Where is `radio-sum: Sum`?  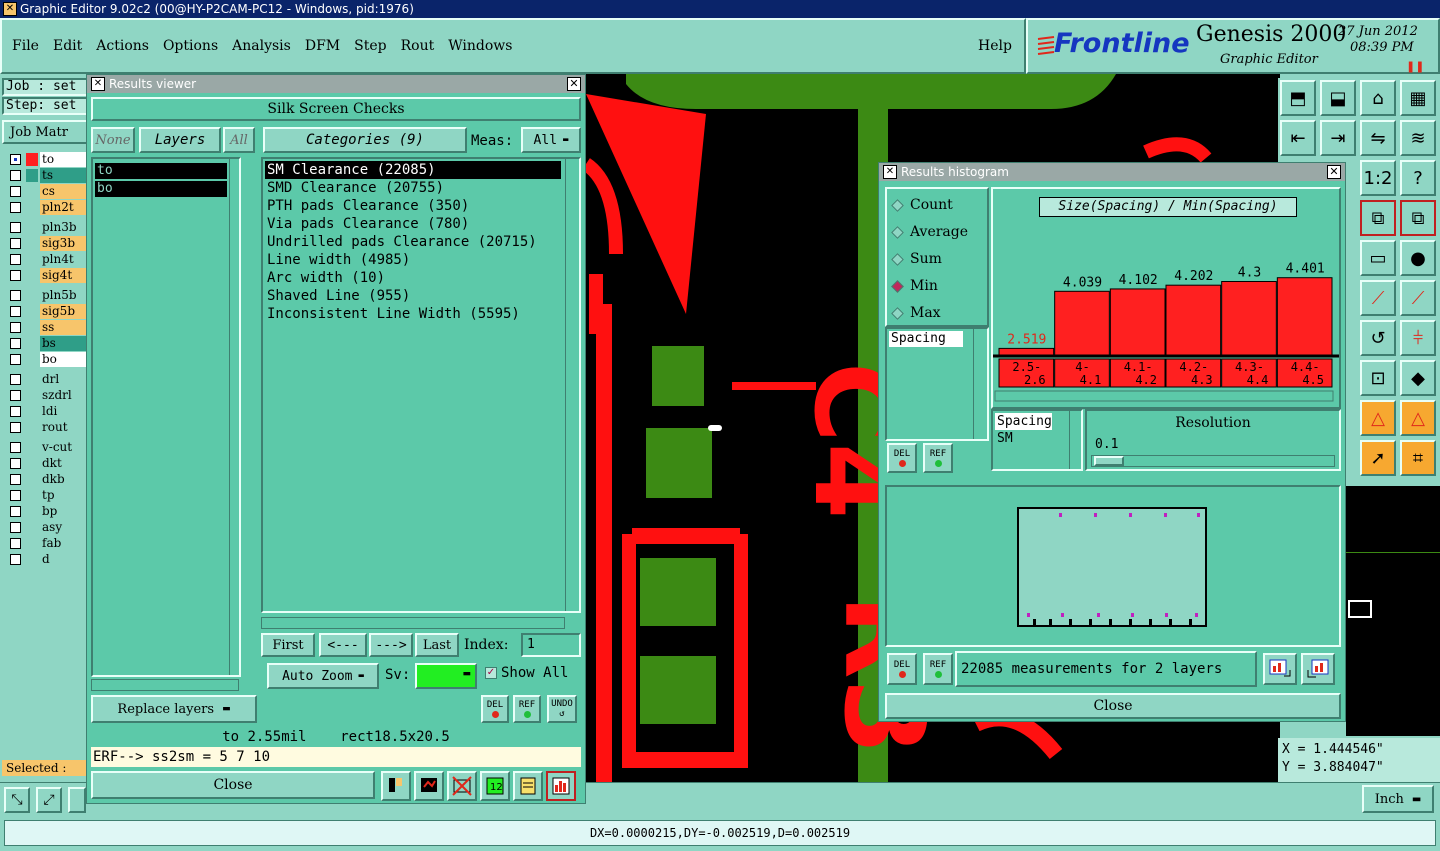 radio-sum: Sum is located at coordinates (916, 259).